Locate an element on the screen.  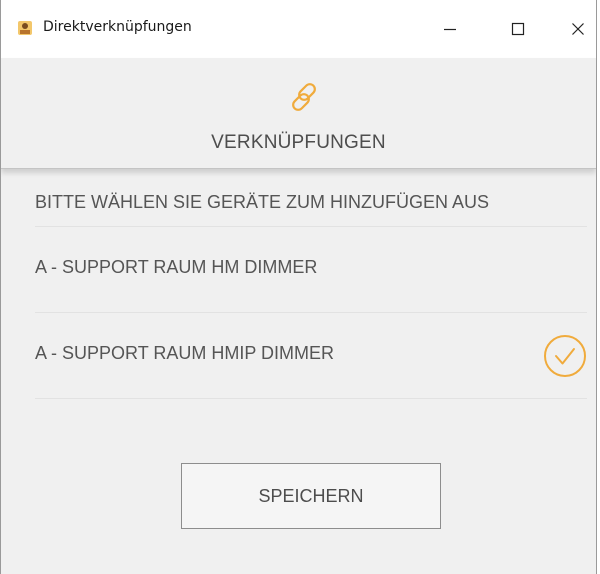
app-icon is located at coordinates (25, 28).